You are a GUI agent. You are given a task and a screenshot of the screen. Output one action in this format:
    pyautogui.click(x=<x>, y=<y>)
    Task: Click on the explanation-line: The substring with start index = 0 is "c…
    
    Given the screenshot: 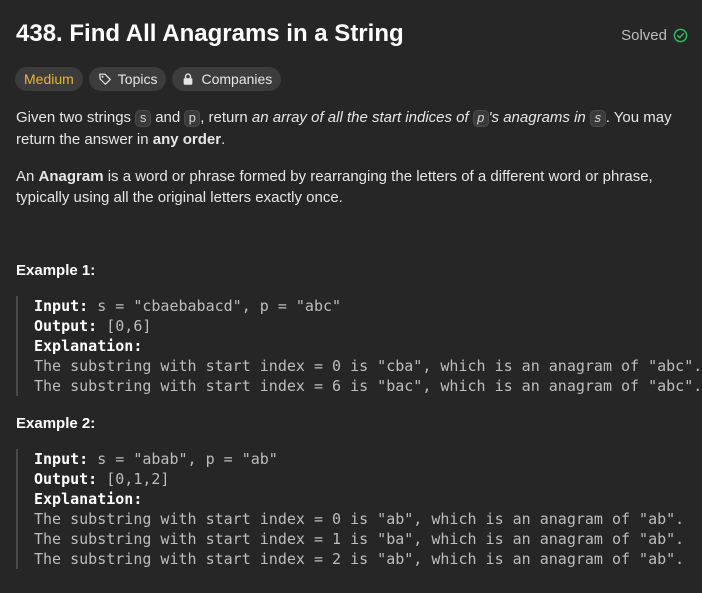 What is the action you would take?
    pyautogui.click(x=368, y=366)
    